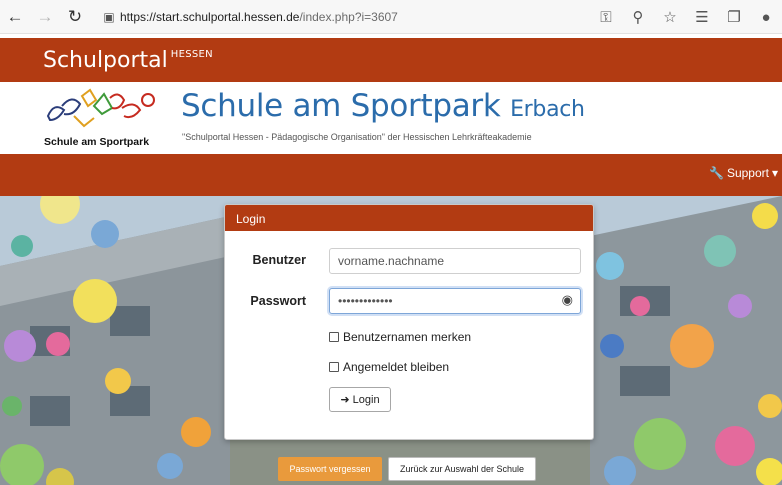 The width and height of the screenshot is (782, 485). What do you see at coordinates (278, 301) in the screenshot?
I see `password-label: Passwort` at bounding box center [278, 301].